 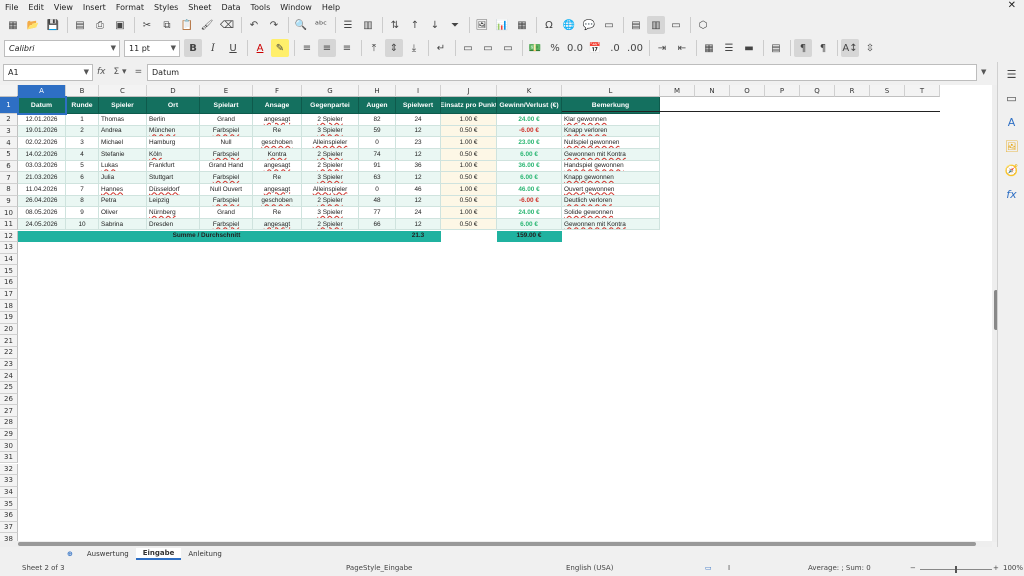 What do you see at coordinates (9, 376) in the screenshot?
I see `row-header-24: 24` at bounding box center [9, 376].